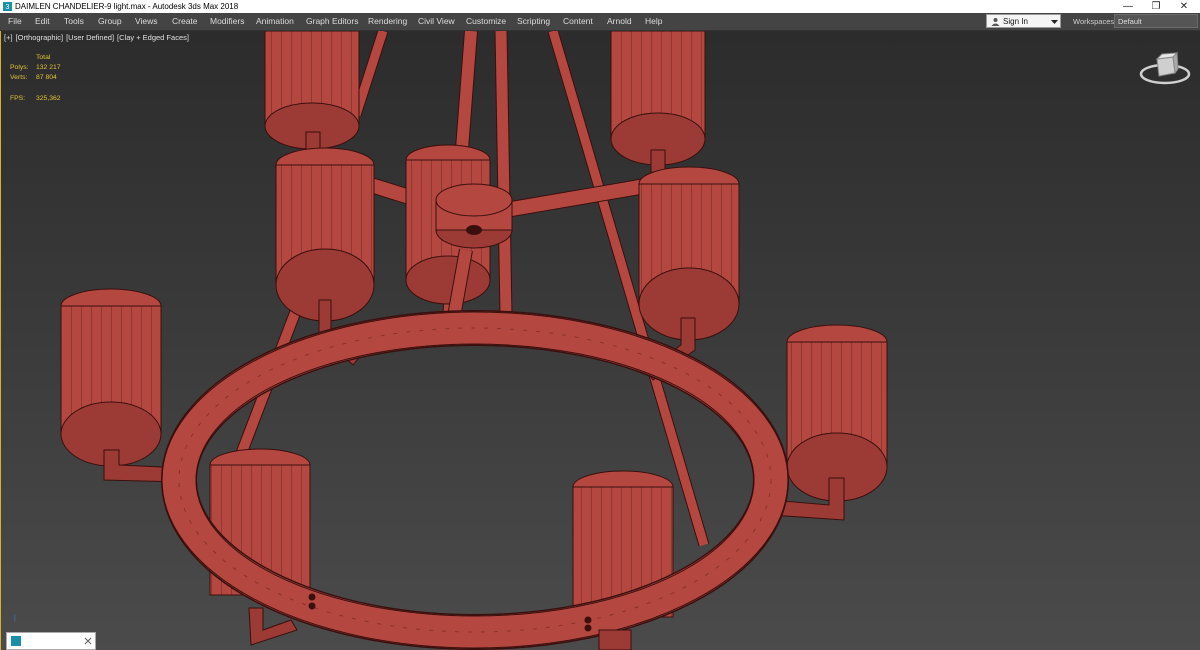 This screenshot has width=1200, height=650. I want to click on sign-in-label: Sign In, so click(1015, 21).